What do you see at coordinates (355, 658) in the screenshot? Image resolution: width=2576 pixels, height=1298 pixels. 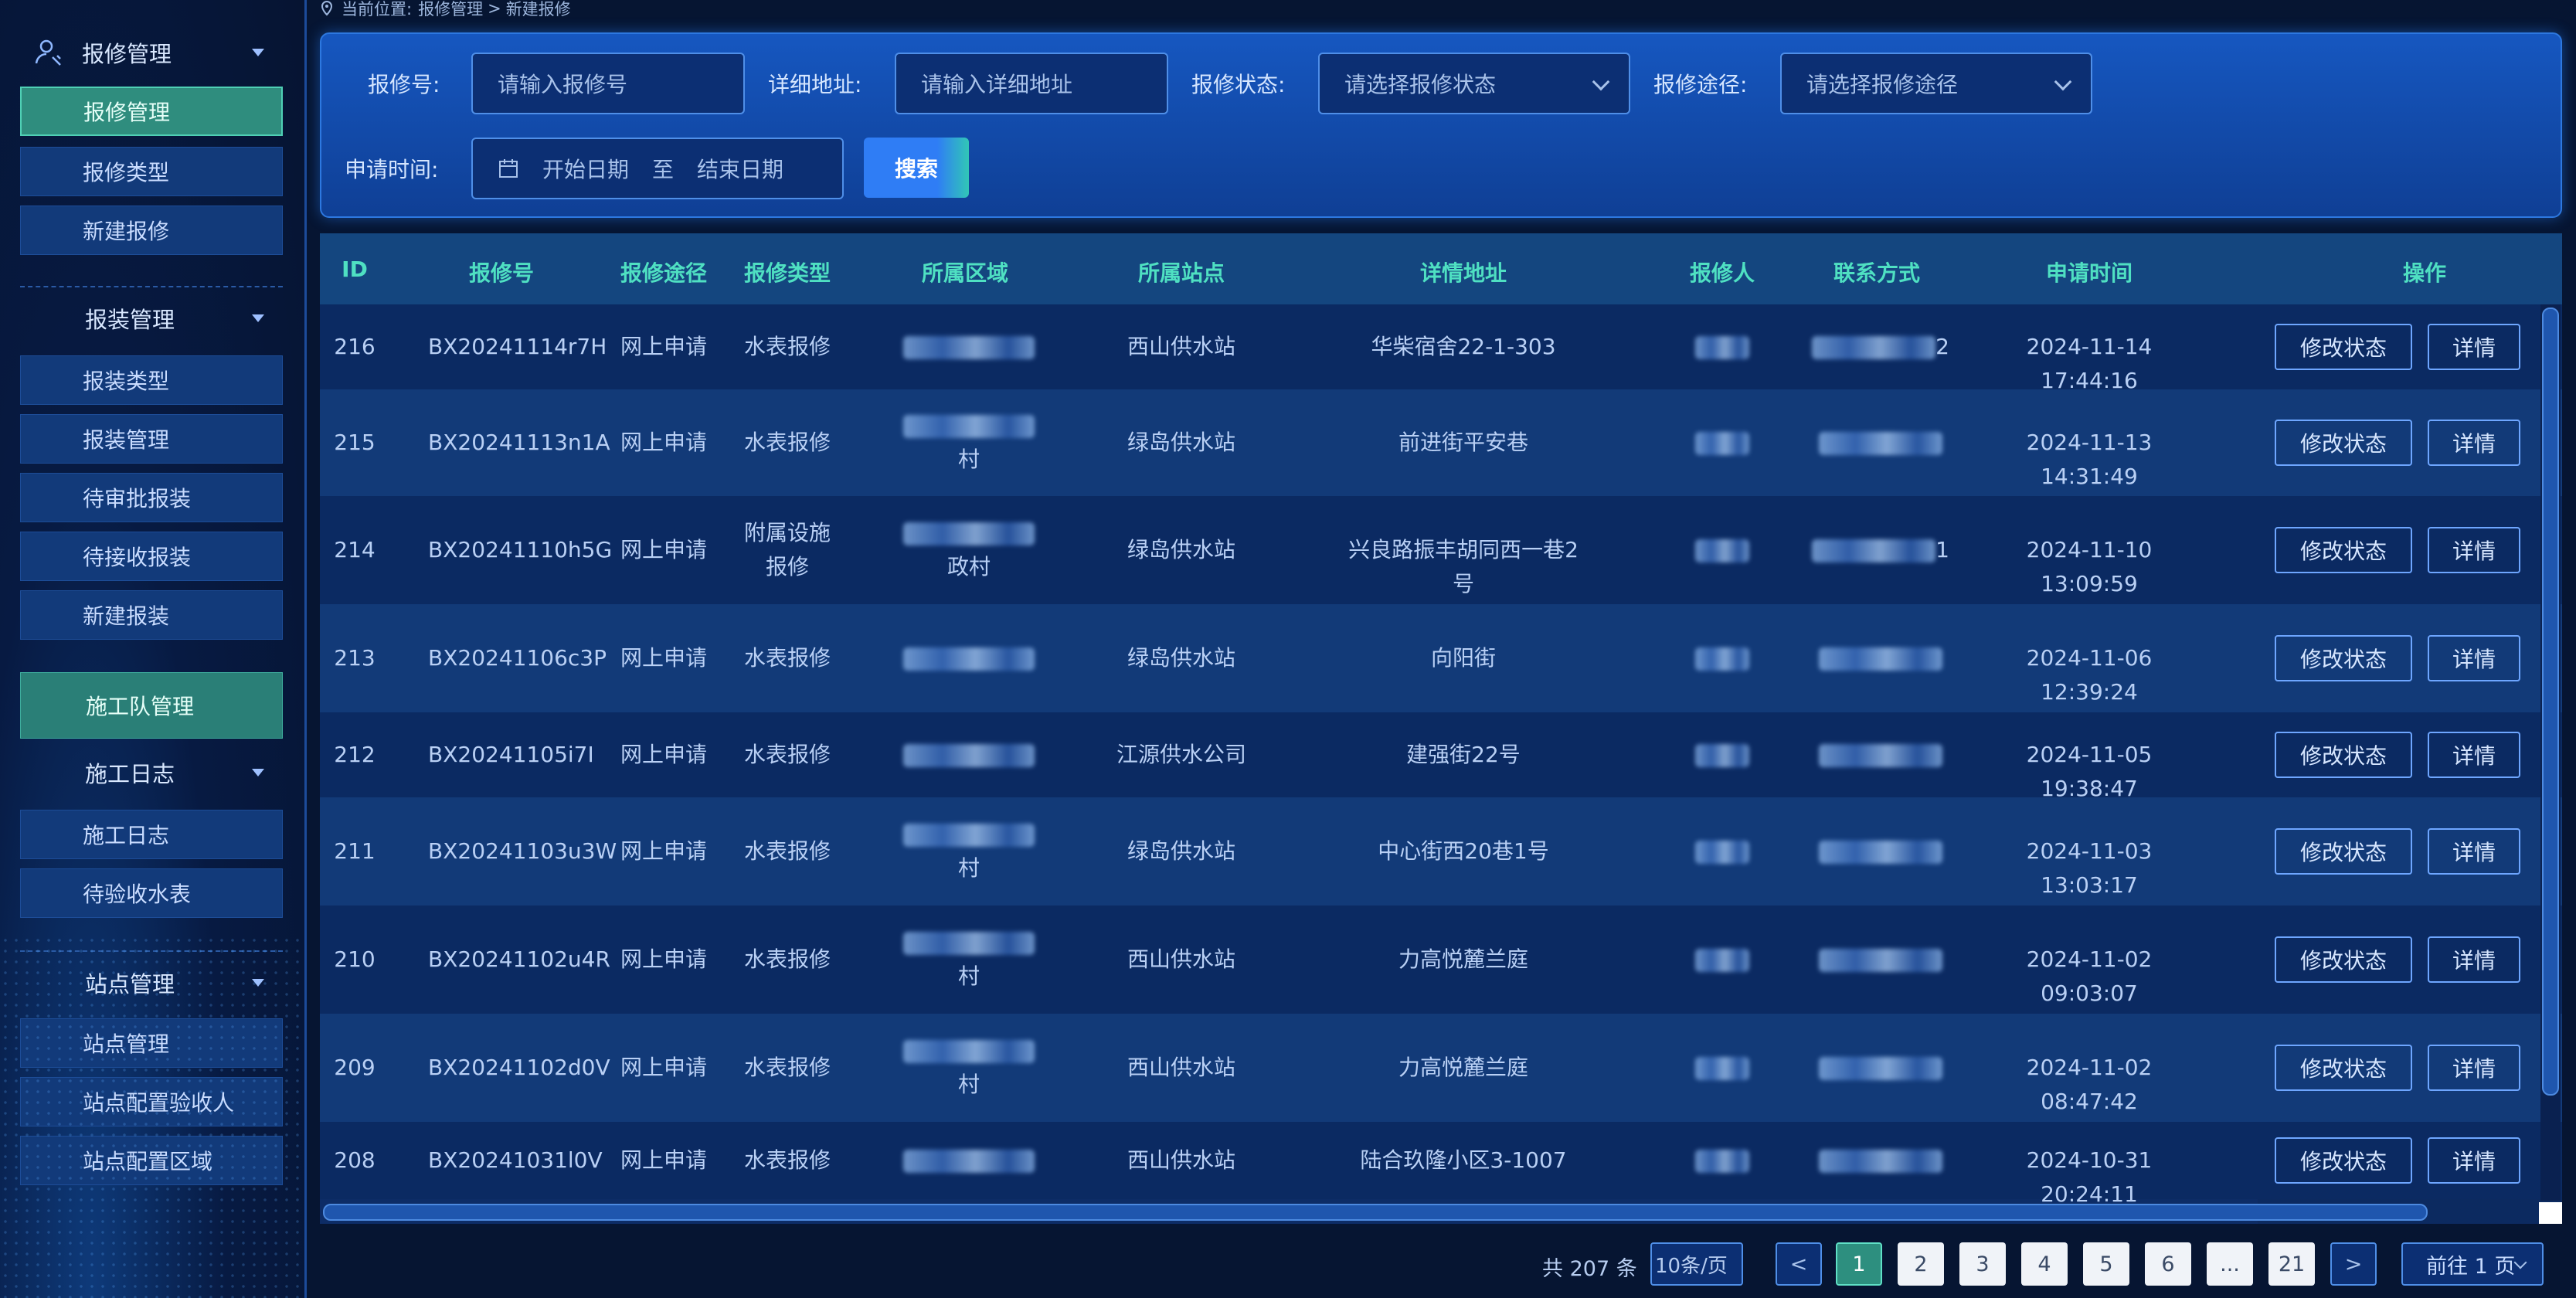 I see `cell-id: 213` at bounding box center [355, 658].